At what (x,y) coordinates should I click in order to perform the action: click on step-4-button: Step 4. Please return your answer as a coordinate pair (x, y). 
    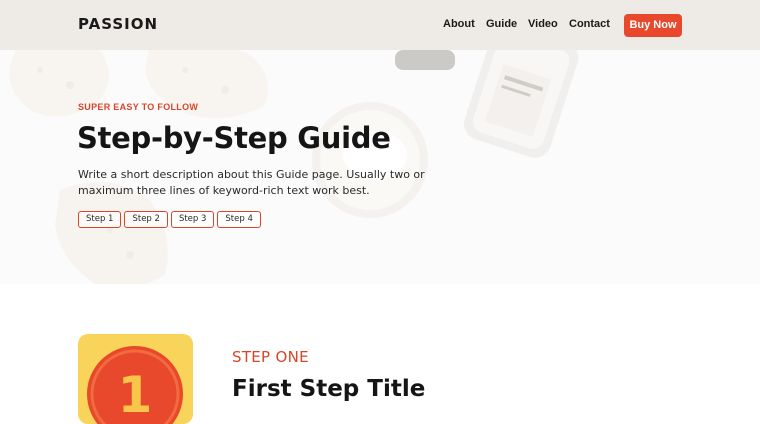
    Looking at the image, I should click on (239, 219).